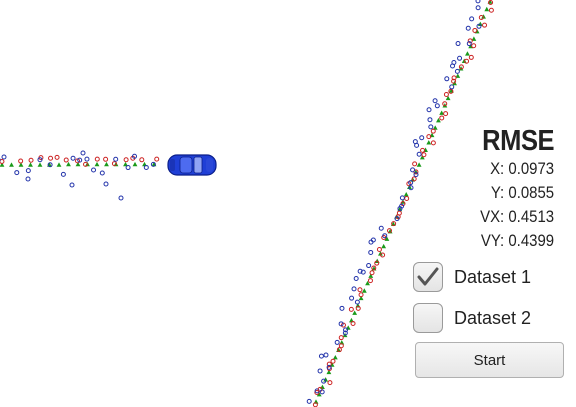 The image size is (576, 407). What do you see at coordinates (516, 216) in the screenshot?
I see `rmse-vx-value: VX: 0.4513` at bounding box center [516, 216].